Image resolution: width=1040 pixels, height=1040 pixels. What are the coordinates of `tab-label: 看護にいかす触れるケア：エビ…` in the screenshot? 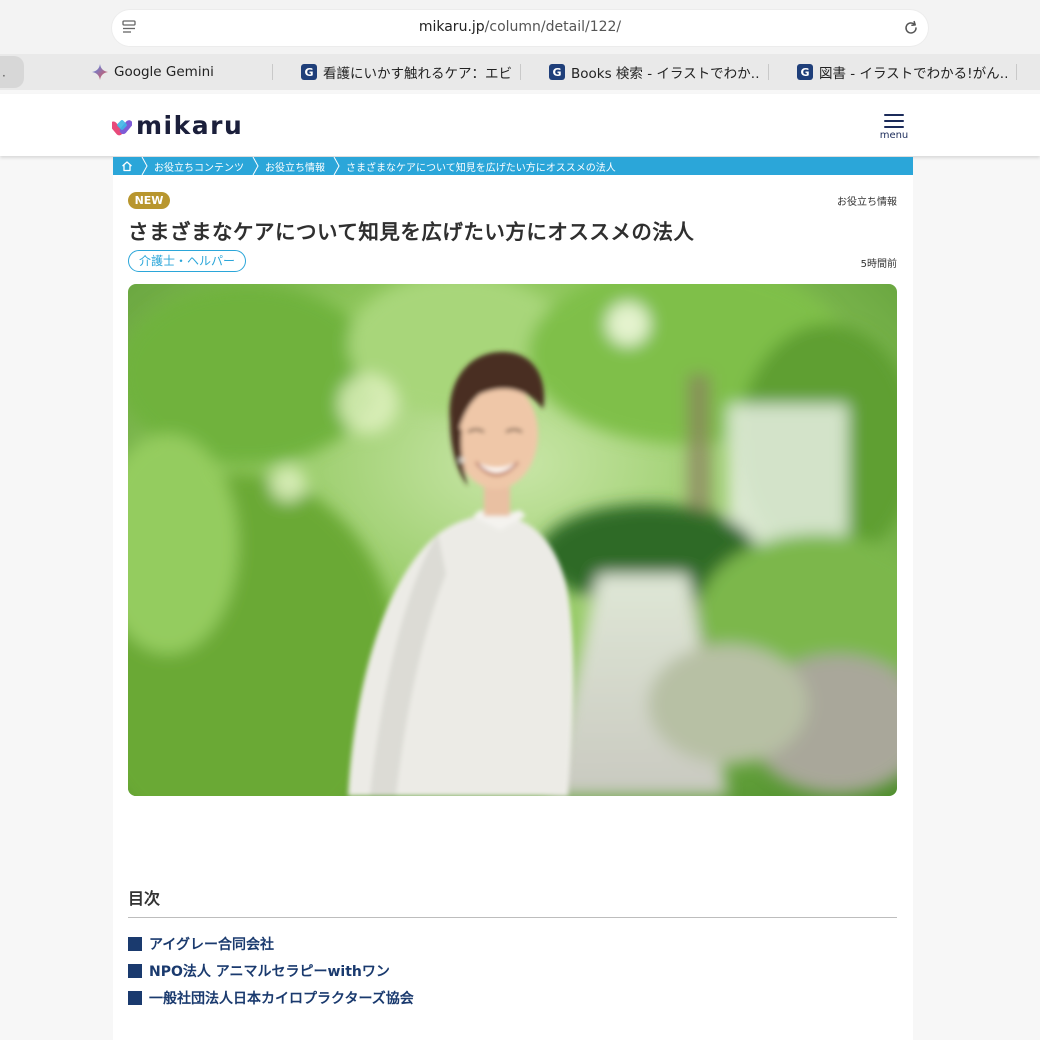 It's located at (418, 74).